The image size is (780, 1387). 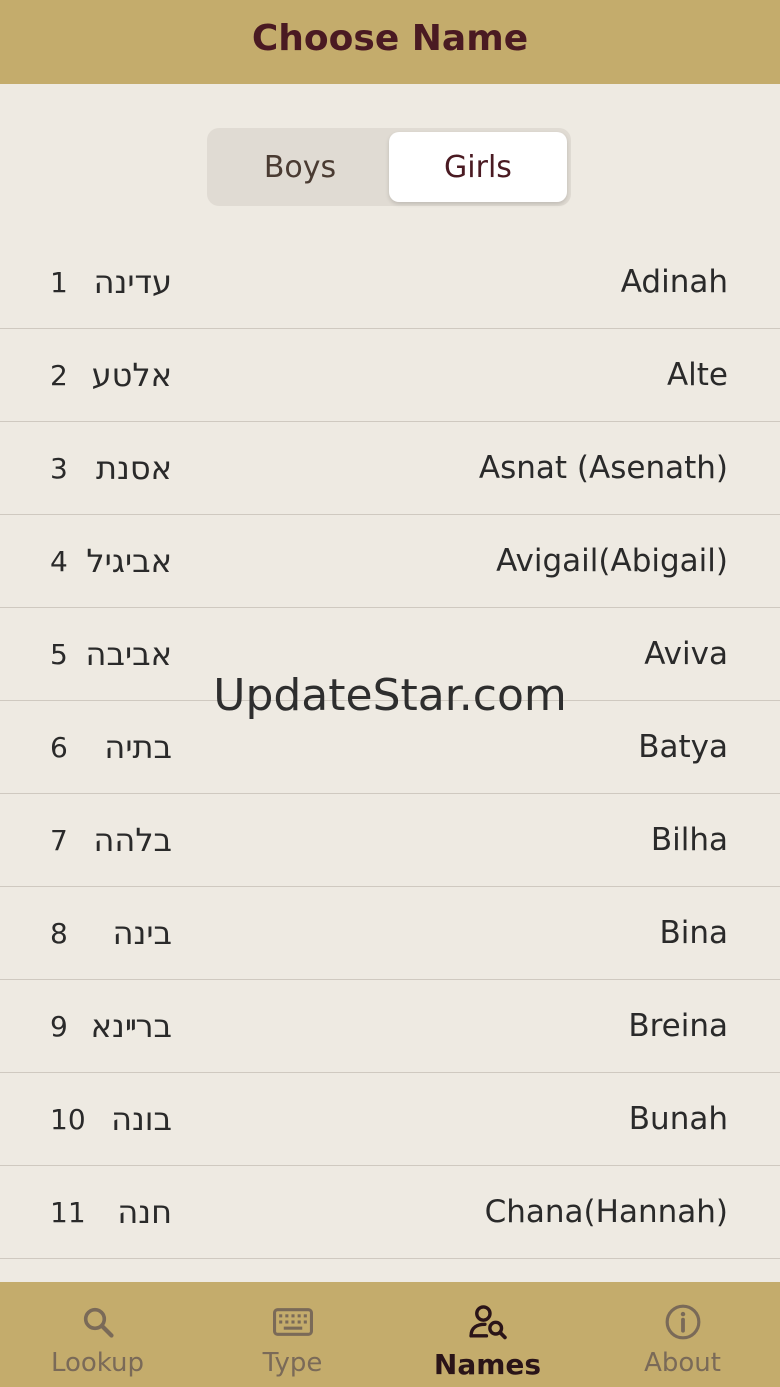 What do you see at coordinates (59, 840) in the screenshot?
I see `name-number: 7` at bounding box center [59, 840].